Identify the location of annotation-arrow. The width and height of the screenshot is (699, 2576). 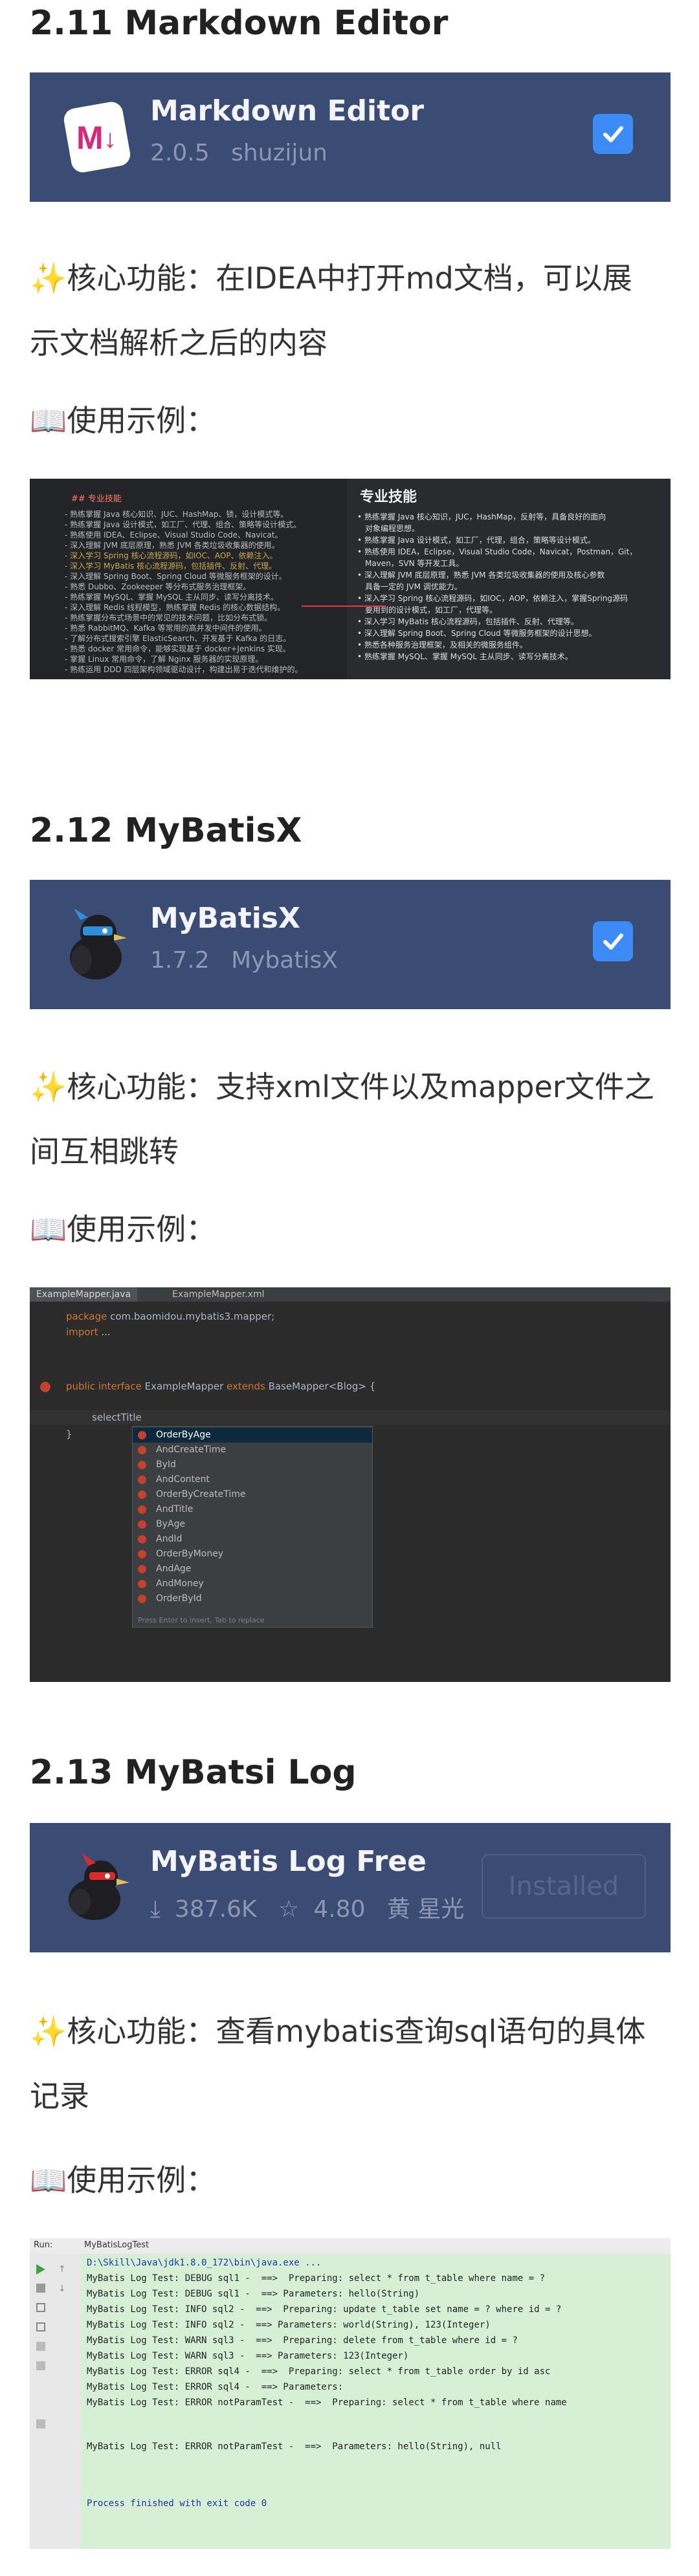
(344, 606).